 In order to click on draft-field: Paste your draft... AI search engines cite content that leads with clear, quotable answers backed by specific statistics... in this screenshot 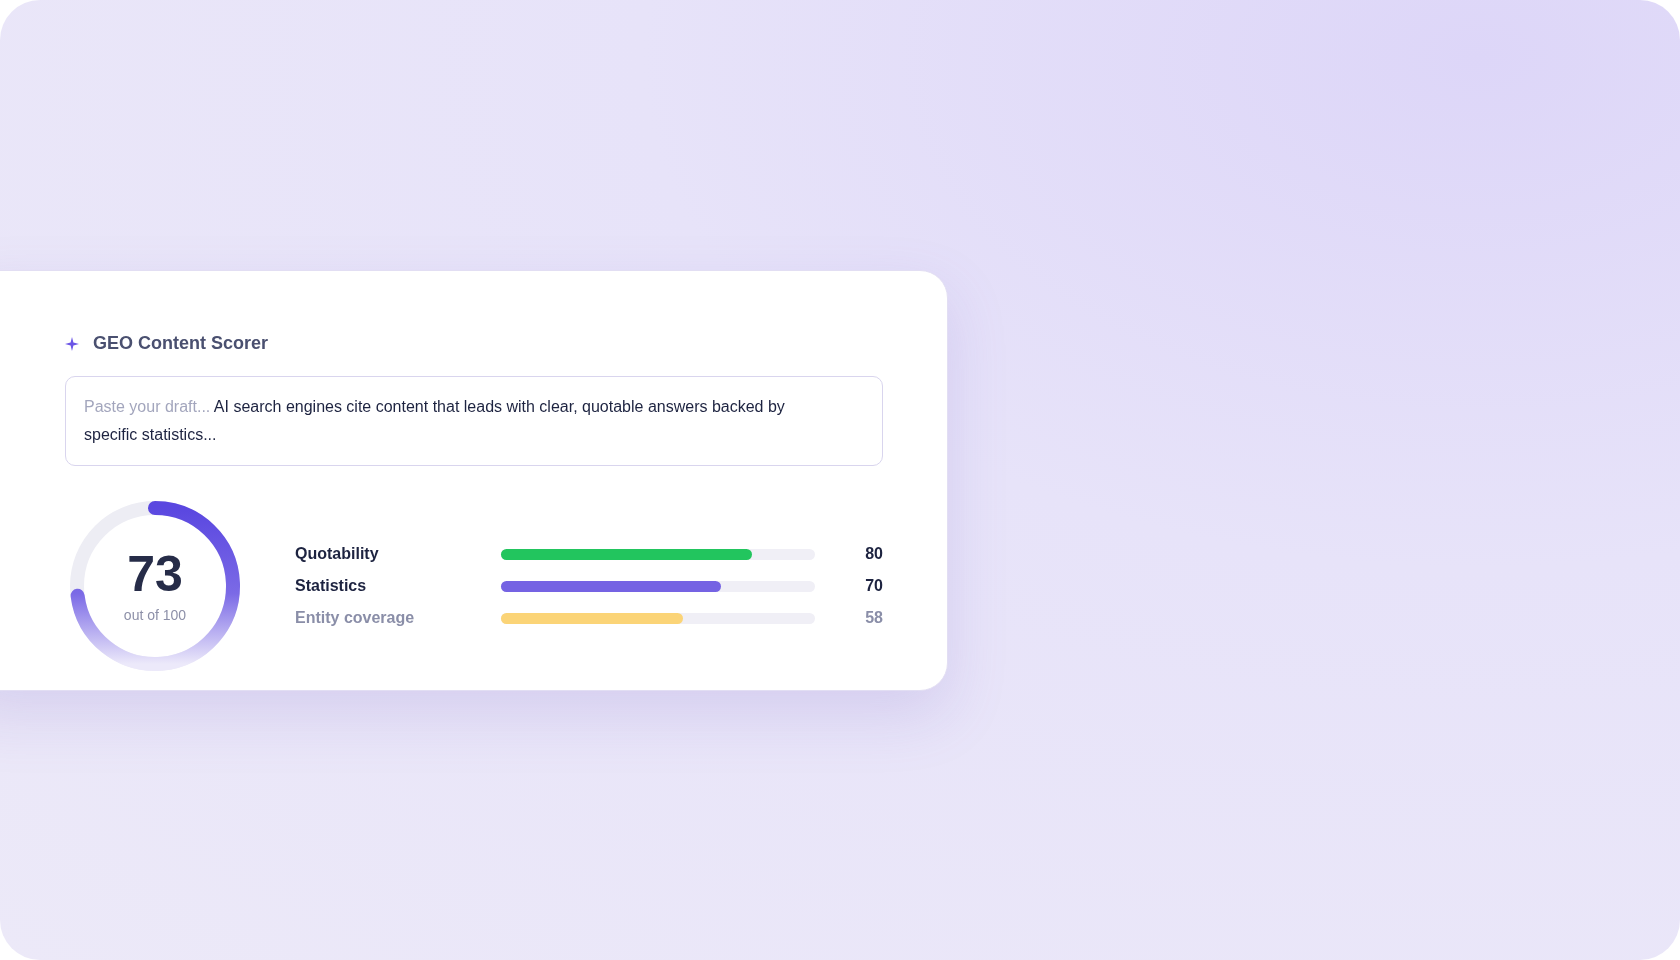, I will do `click(474, 421)`.